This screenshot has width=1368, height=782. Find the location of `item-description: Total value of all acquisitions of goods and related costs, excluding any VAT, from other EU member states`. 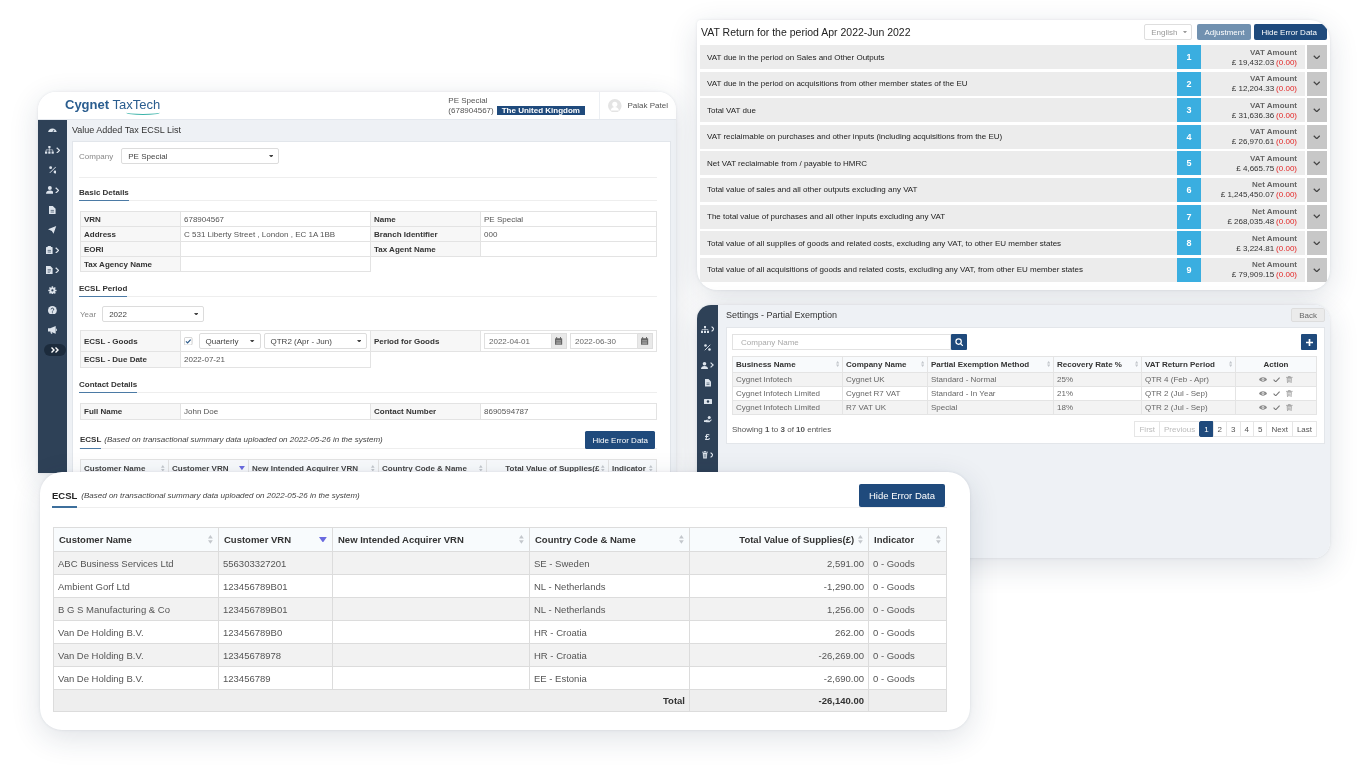

item-description: Total value of all acquisitions of goods and related costs, excluding any VAT, from other EU member states is located at coordinates (938, 269).